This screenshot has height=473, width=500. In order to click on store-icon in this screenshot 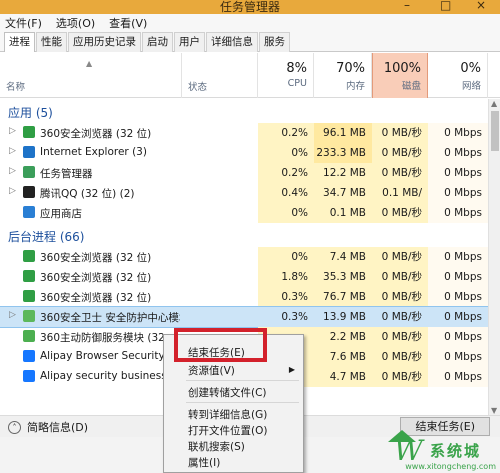, I will do `click(29, 212)`.